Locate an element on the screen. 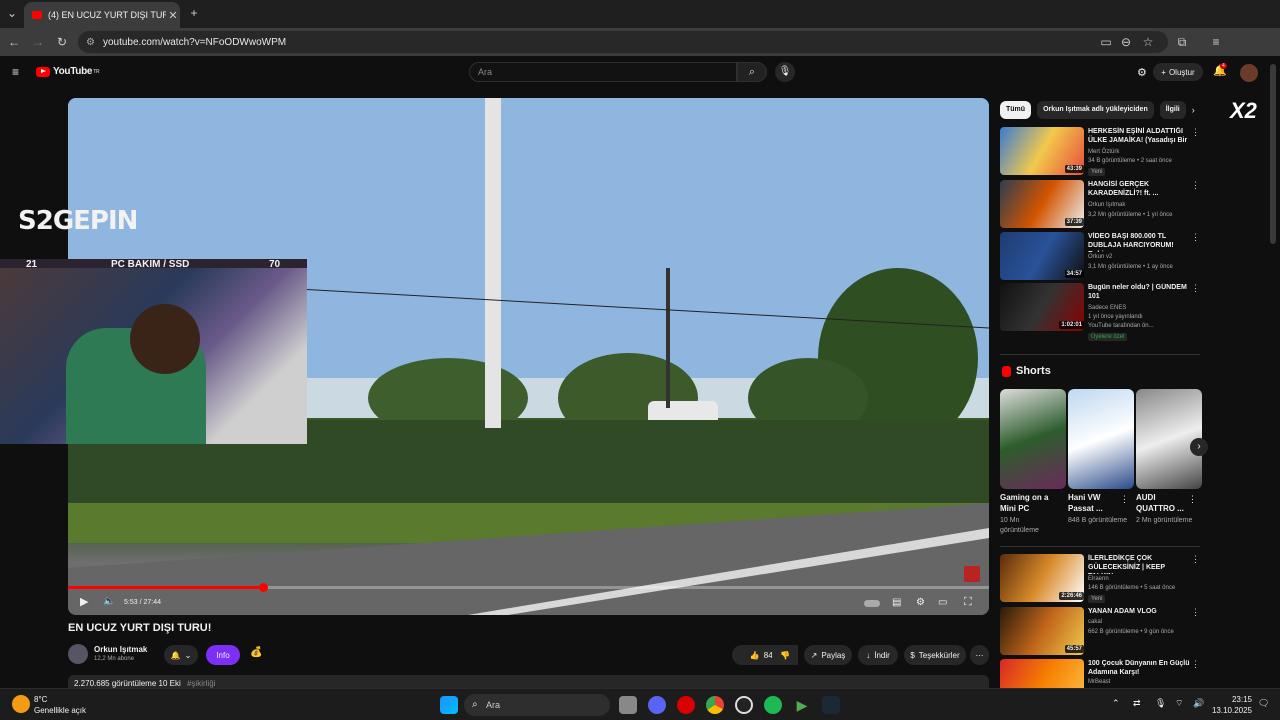  taskbar-search: Ara is located at coordinates (537, 705).